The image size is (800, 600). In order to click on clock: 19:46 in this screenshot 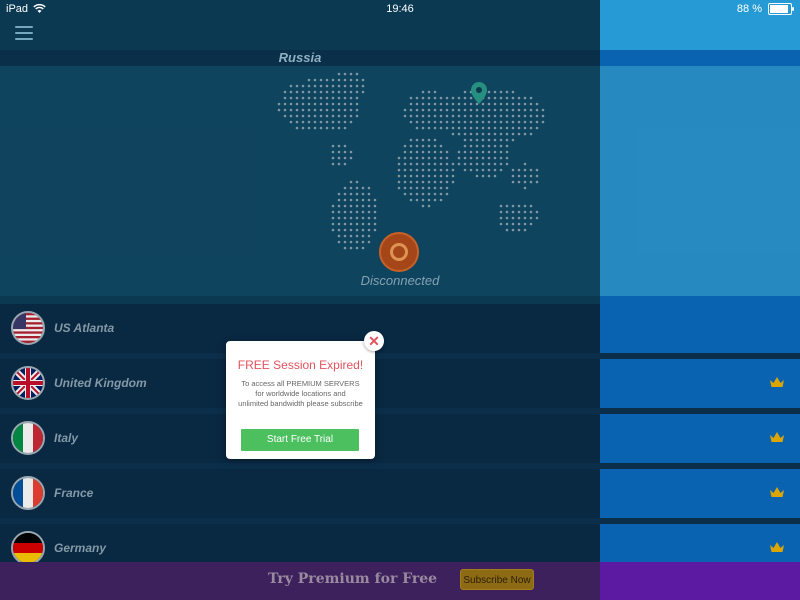, I will do `click(400, 9)`.